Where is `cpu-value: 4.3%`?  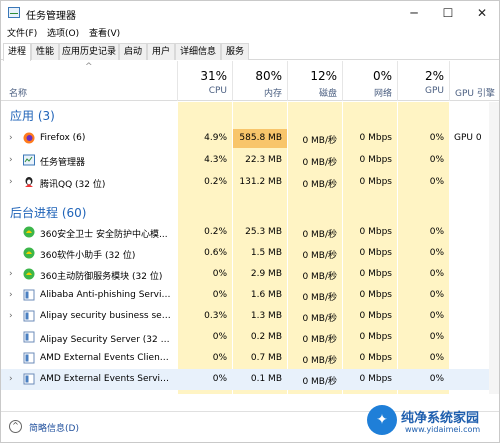
cpu-value: 4.3% is located at coordinates (215, 160).